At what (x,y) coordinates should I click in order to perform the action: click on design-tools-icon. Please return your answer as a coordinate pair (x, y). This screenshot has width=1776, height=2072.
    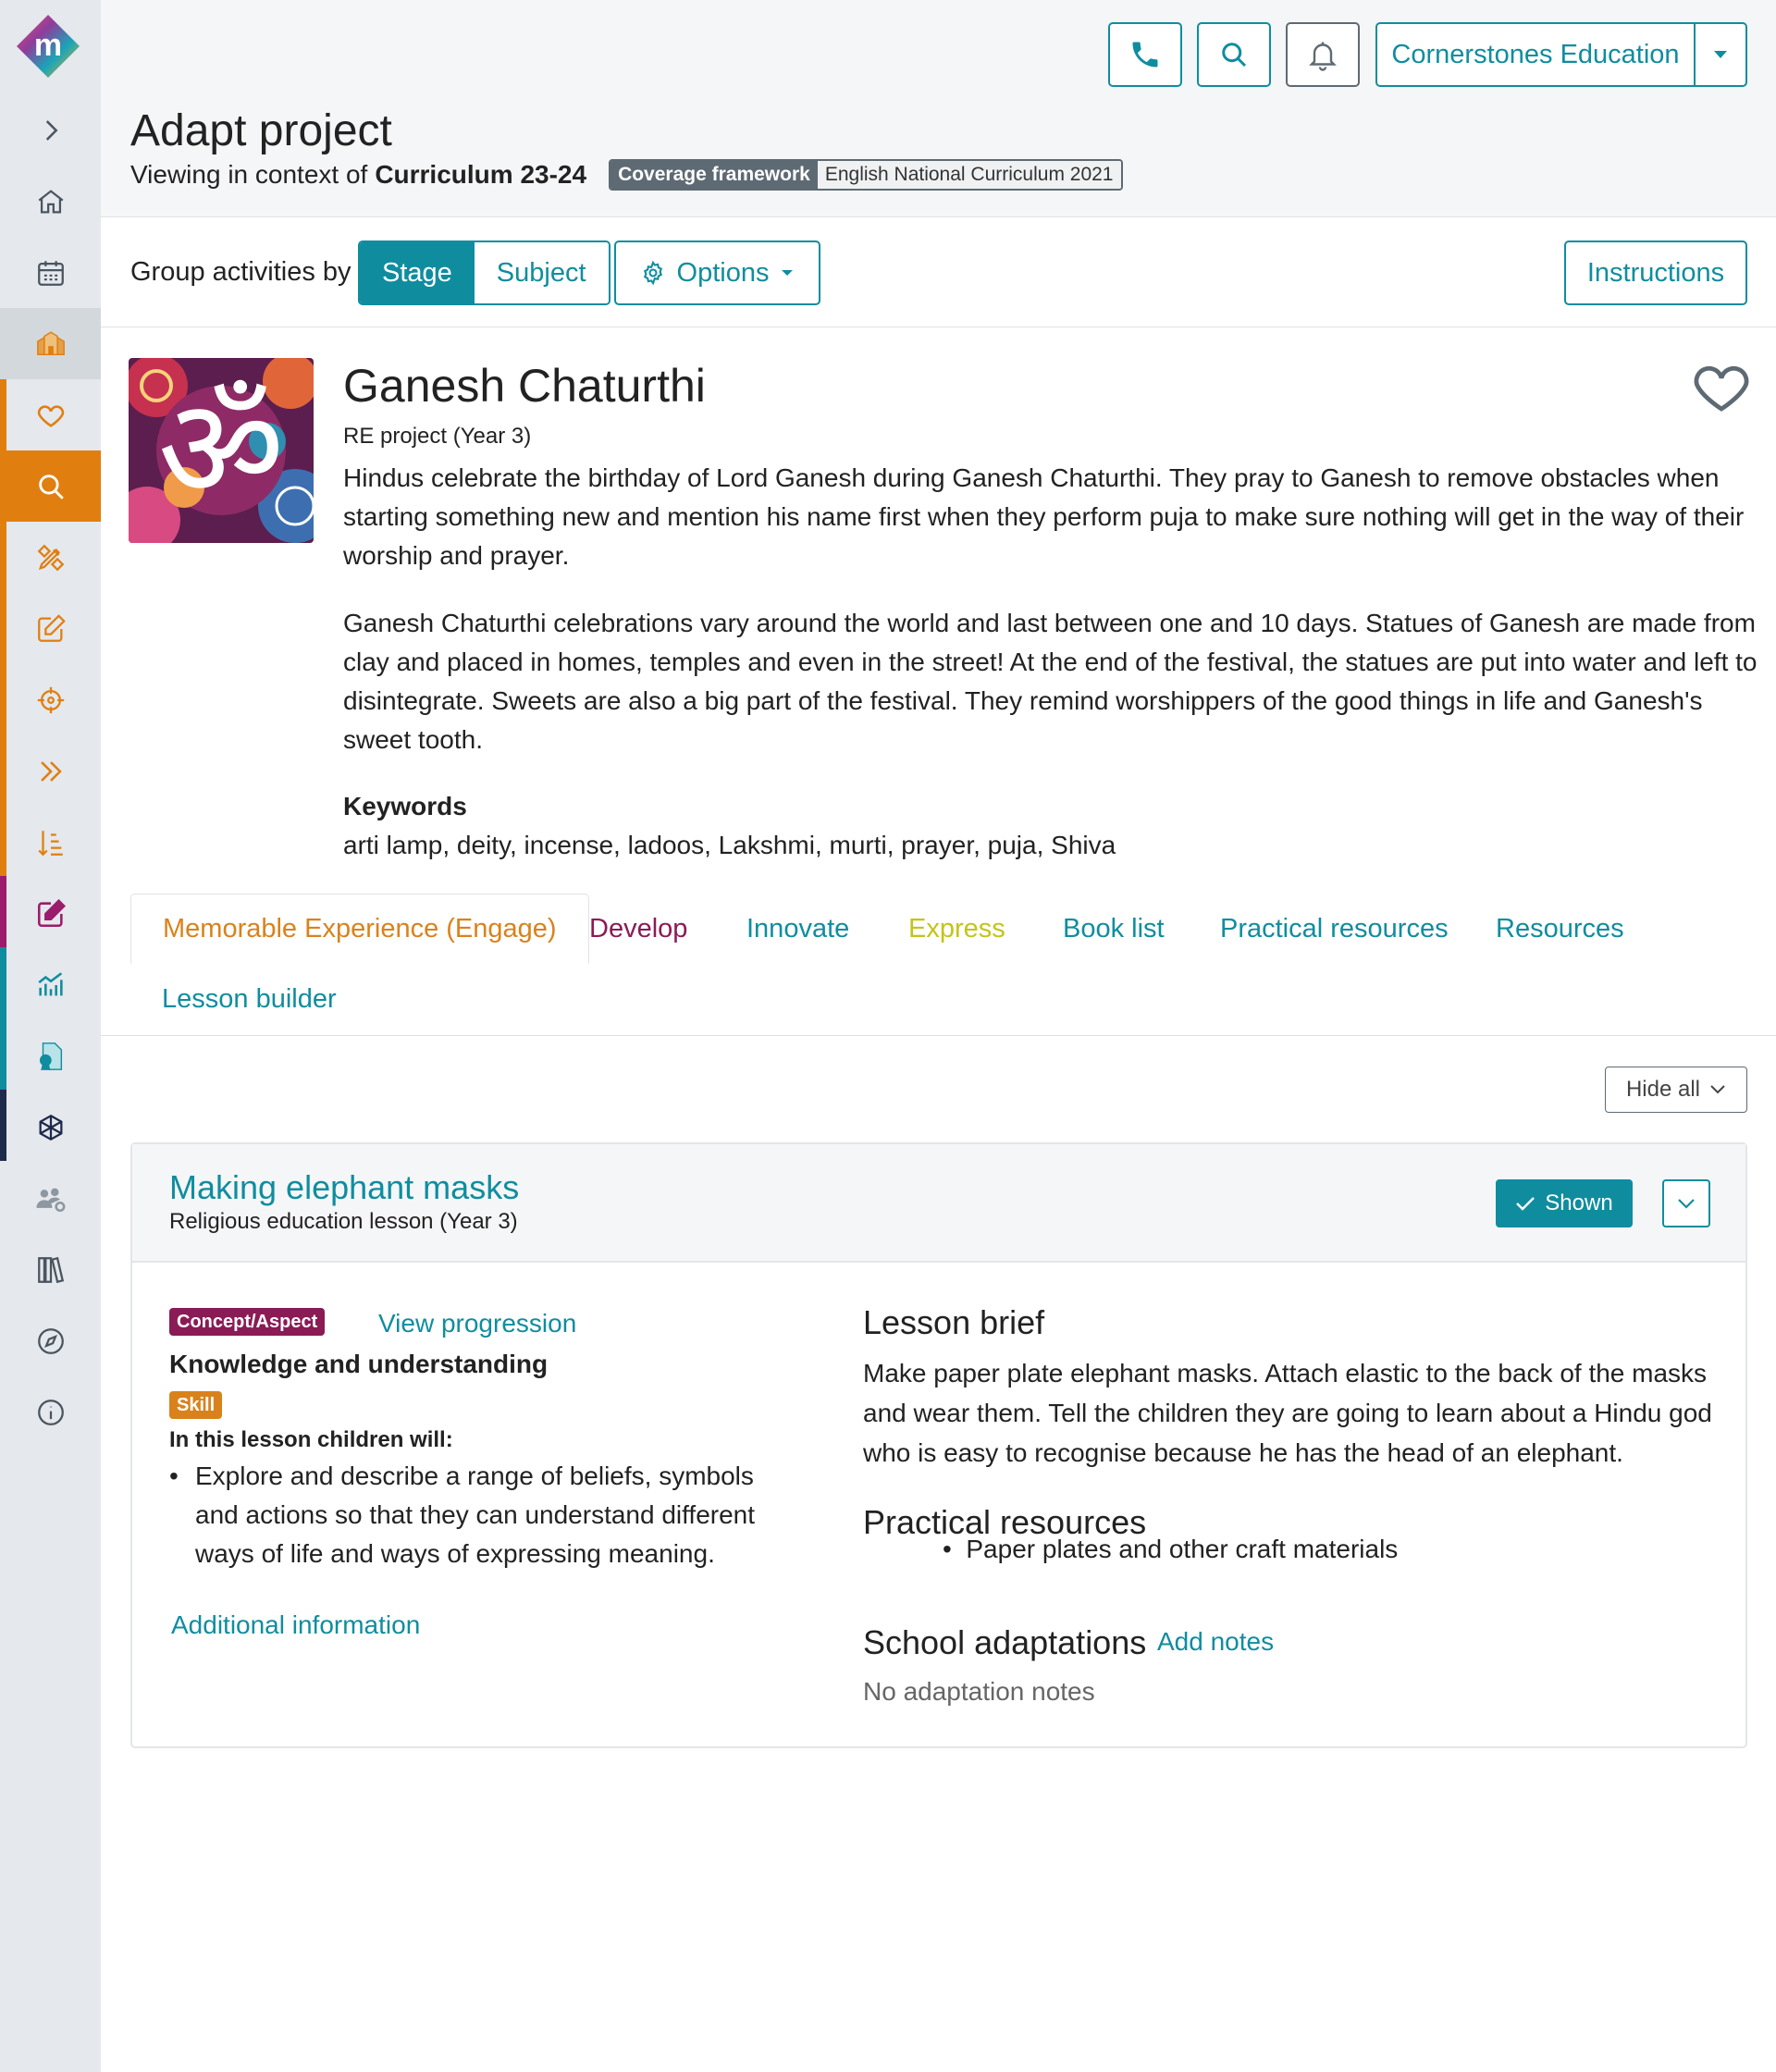
    Looking at the image, I should click on (51, 557).